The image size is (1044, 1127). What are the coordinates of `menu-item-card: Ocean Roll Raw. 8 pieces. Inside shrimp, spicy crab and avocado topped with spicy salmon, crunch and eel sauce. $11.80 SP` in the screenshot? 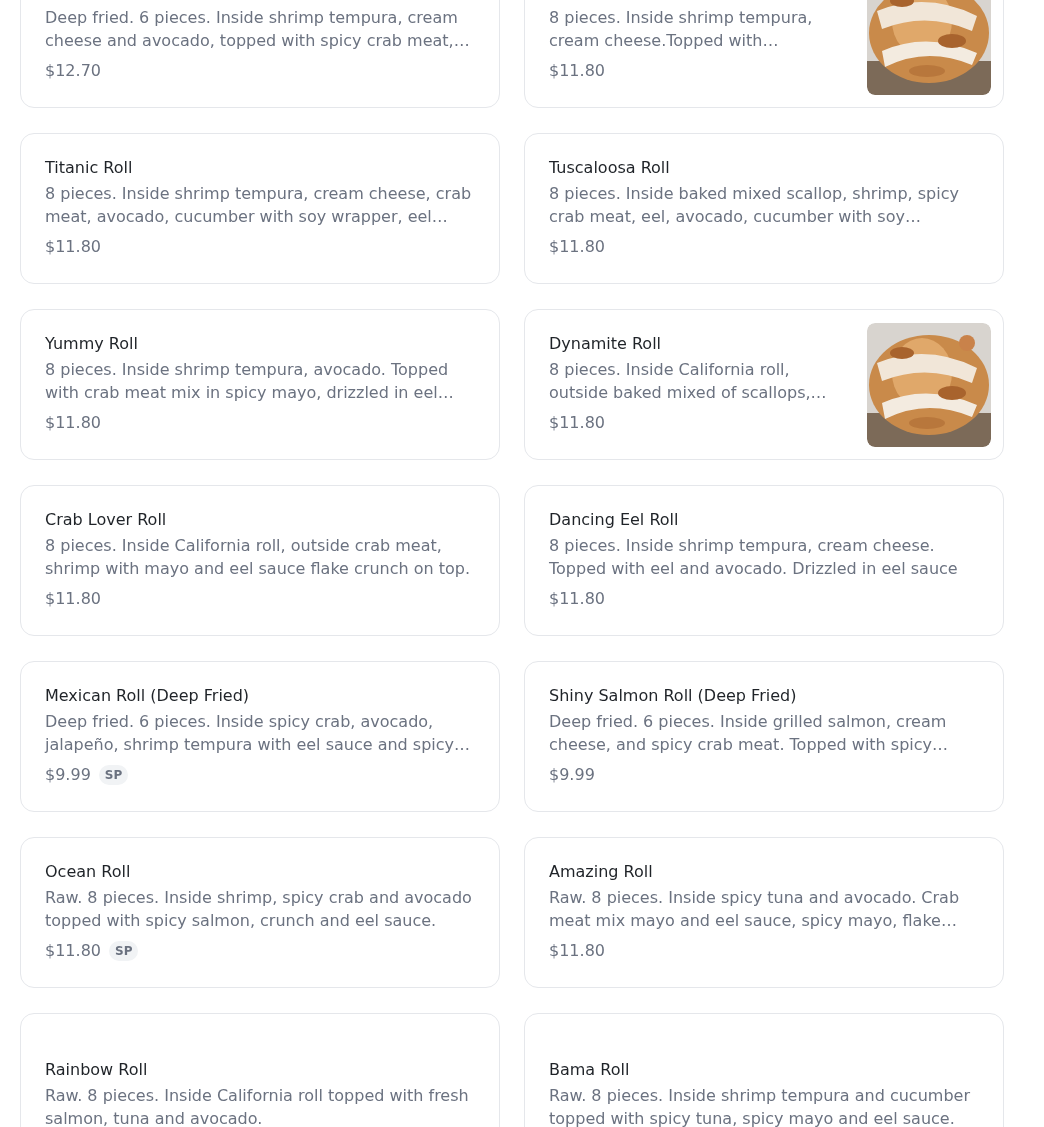 It's located at (260, 912).